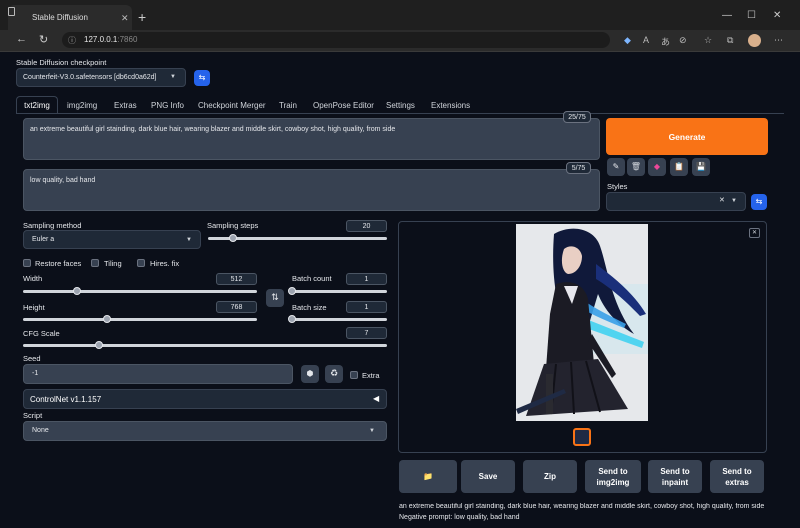 This screenshot has width=800, height=528. I want to click on close-window-button: ✕, so click(777, 15).